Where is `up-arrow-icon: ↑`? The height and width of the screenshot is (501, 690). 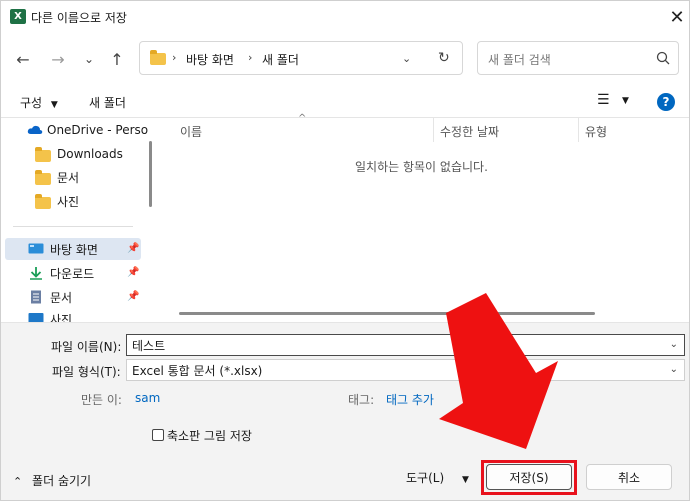 up-arrow-icon: ↑ is located at coordinates (117, 59).